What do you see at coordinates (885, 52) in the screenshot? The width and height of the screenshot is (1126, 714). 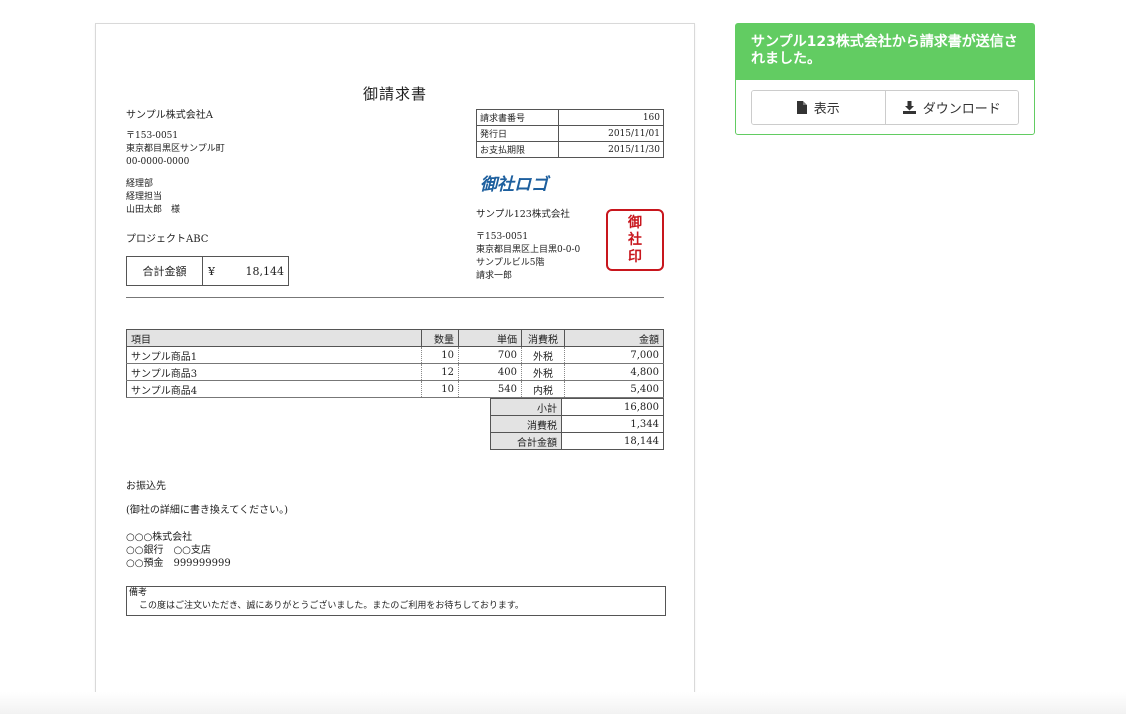 I see `sent-message: サンプル123株式会社から請求書が送信されました。` at bounding box center [885, 52].